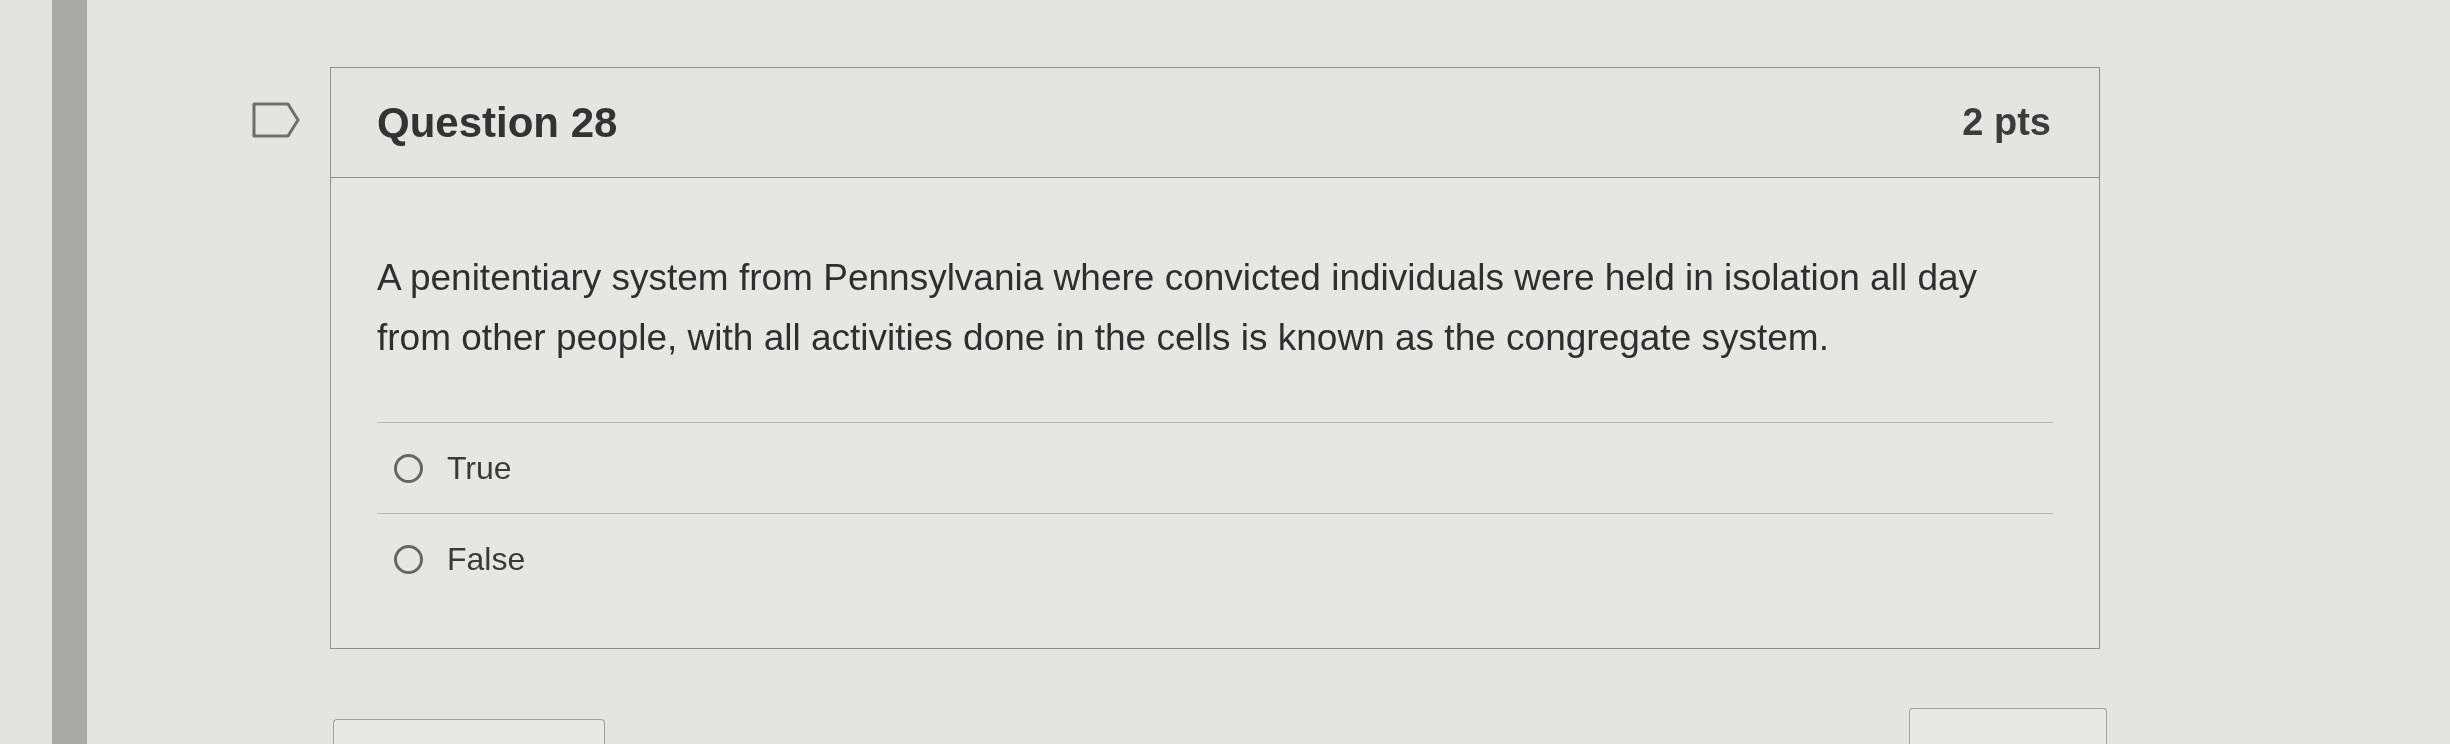  Describe the element at coordinates (2006, 122) in the screenshot. I see `question-points: 2 pts` at that location.